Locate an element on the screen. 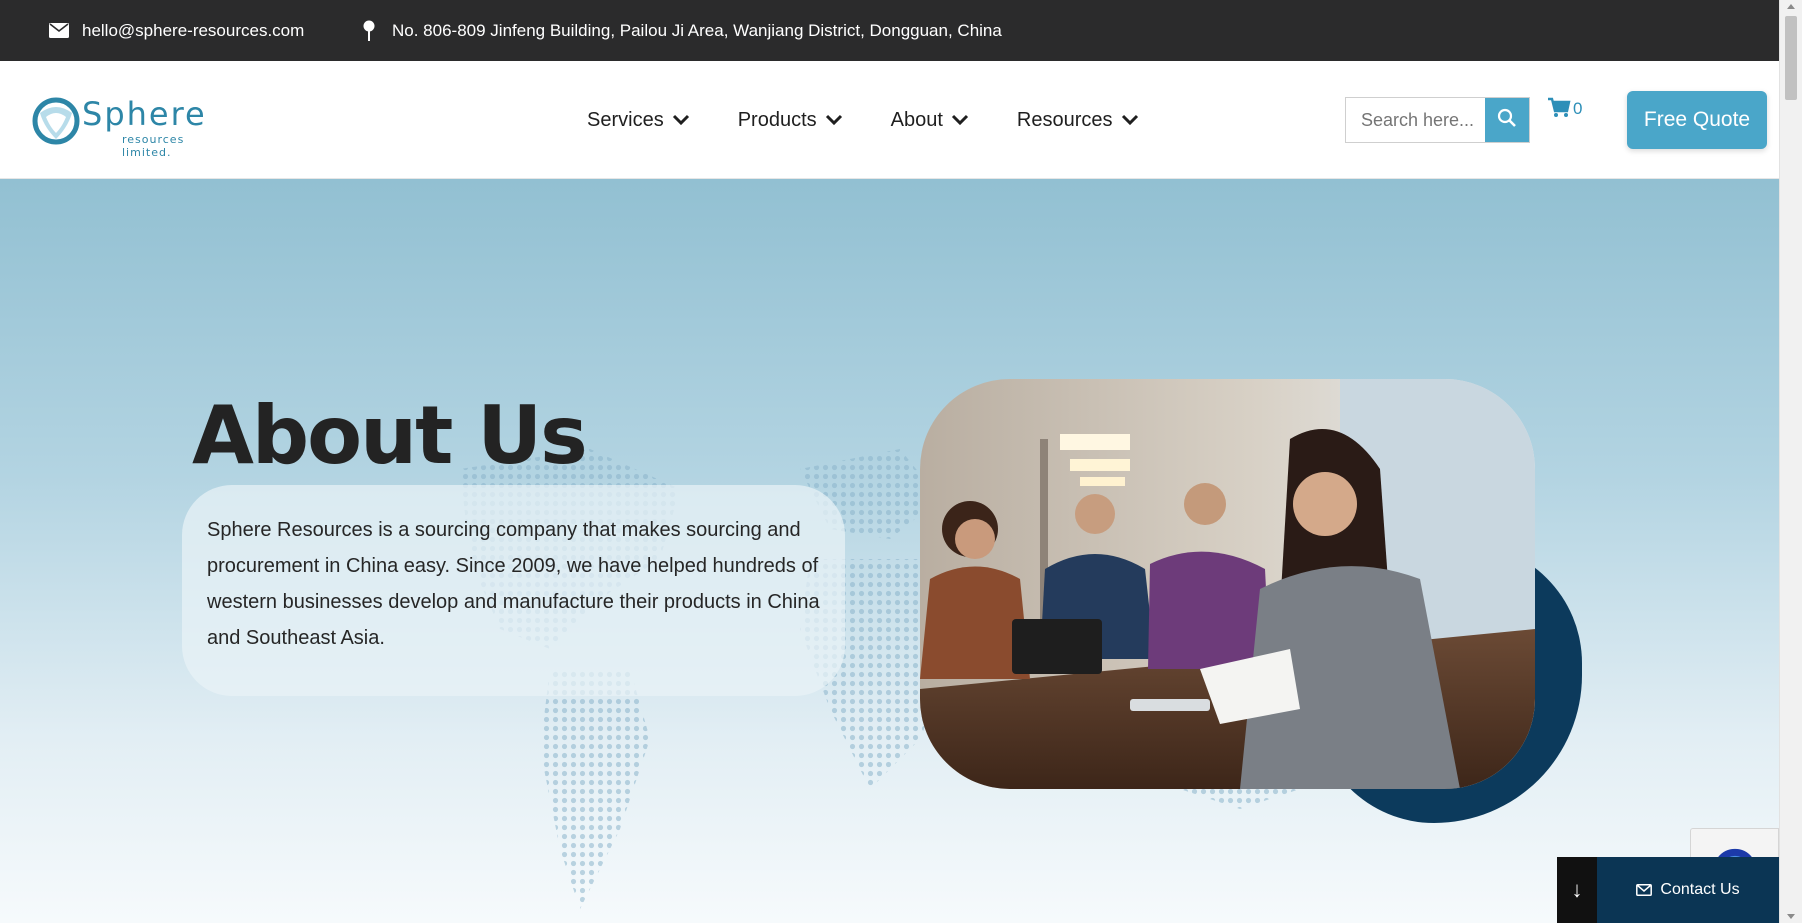 This screenshot has width=1802, height=923. main-nav: Services Products About Resources is located at coordinates (887, 120).